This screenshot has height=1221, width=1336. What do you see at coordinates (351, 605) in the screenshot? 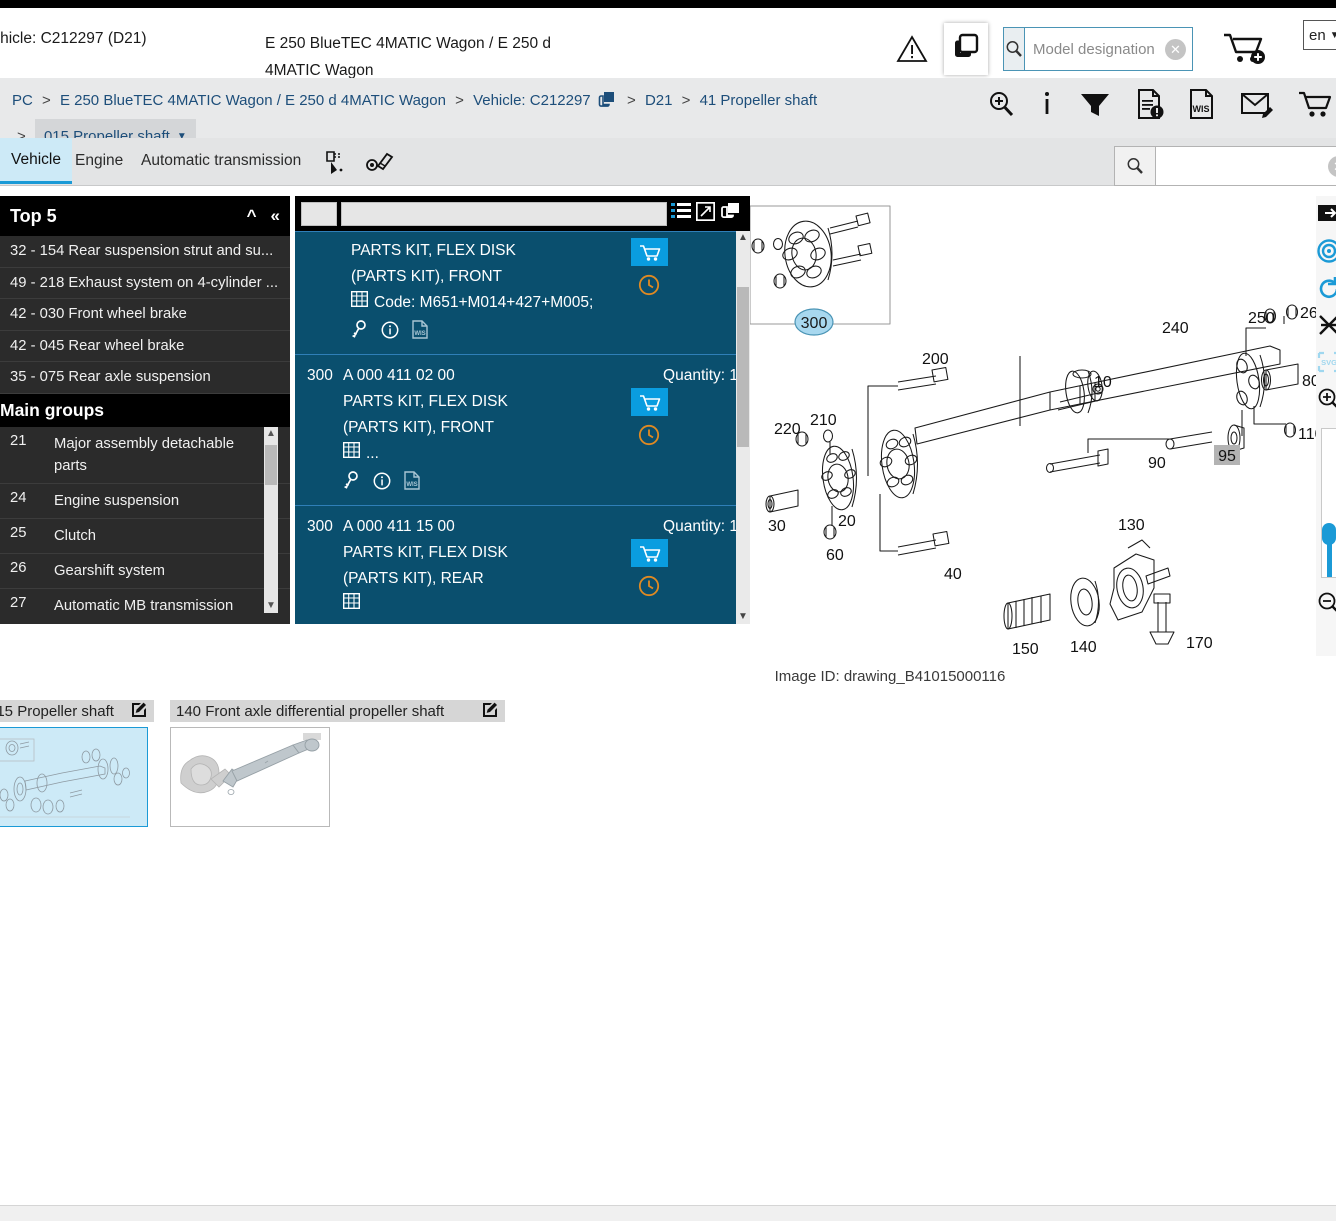
I see `code-table-icon` at bounding box center [351, 605].